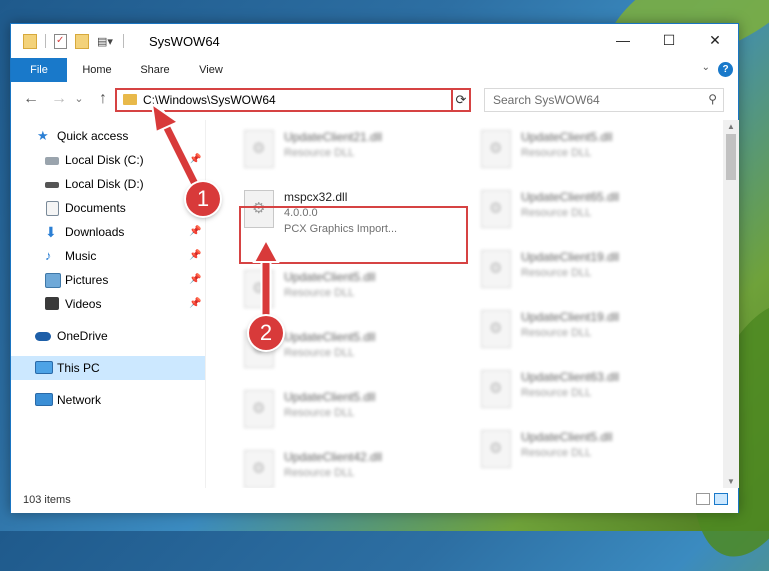 The height and width of the screenshot is (571, 769). What do you see at coordinates (78, 368) in the screenshot?
I see `sidebar-item-label: This PC` at bounding box center [78, 368].